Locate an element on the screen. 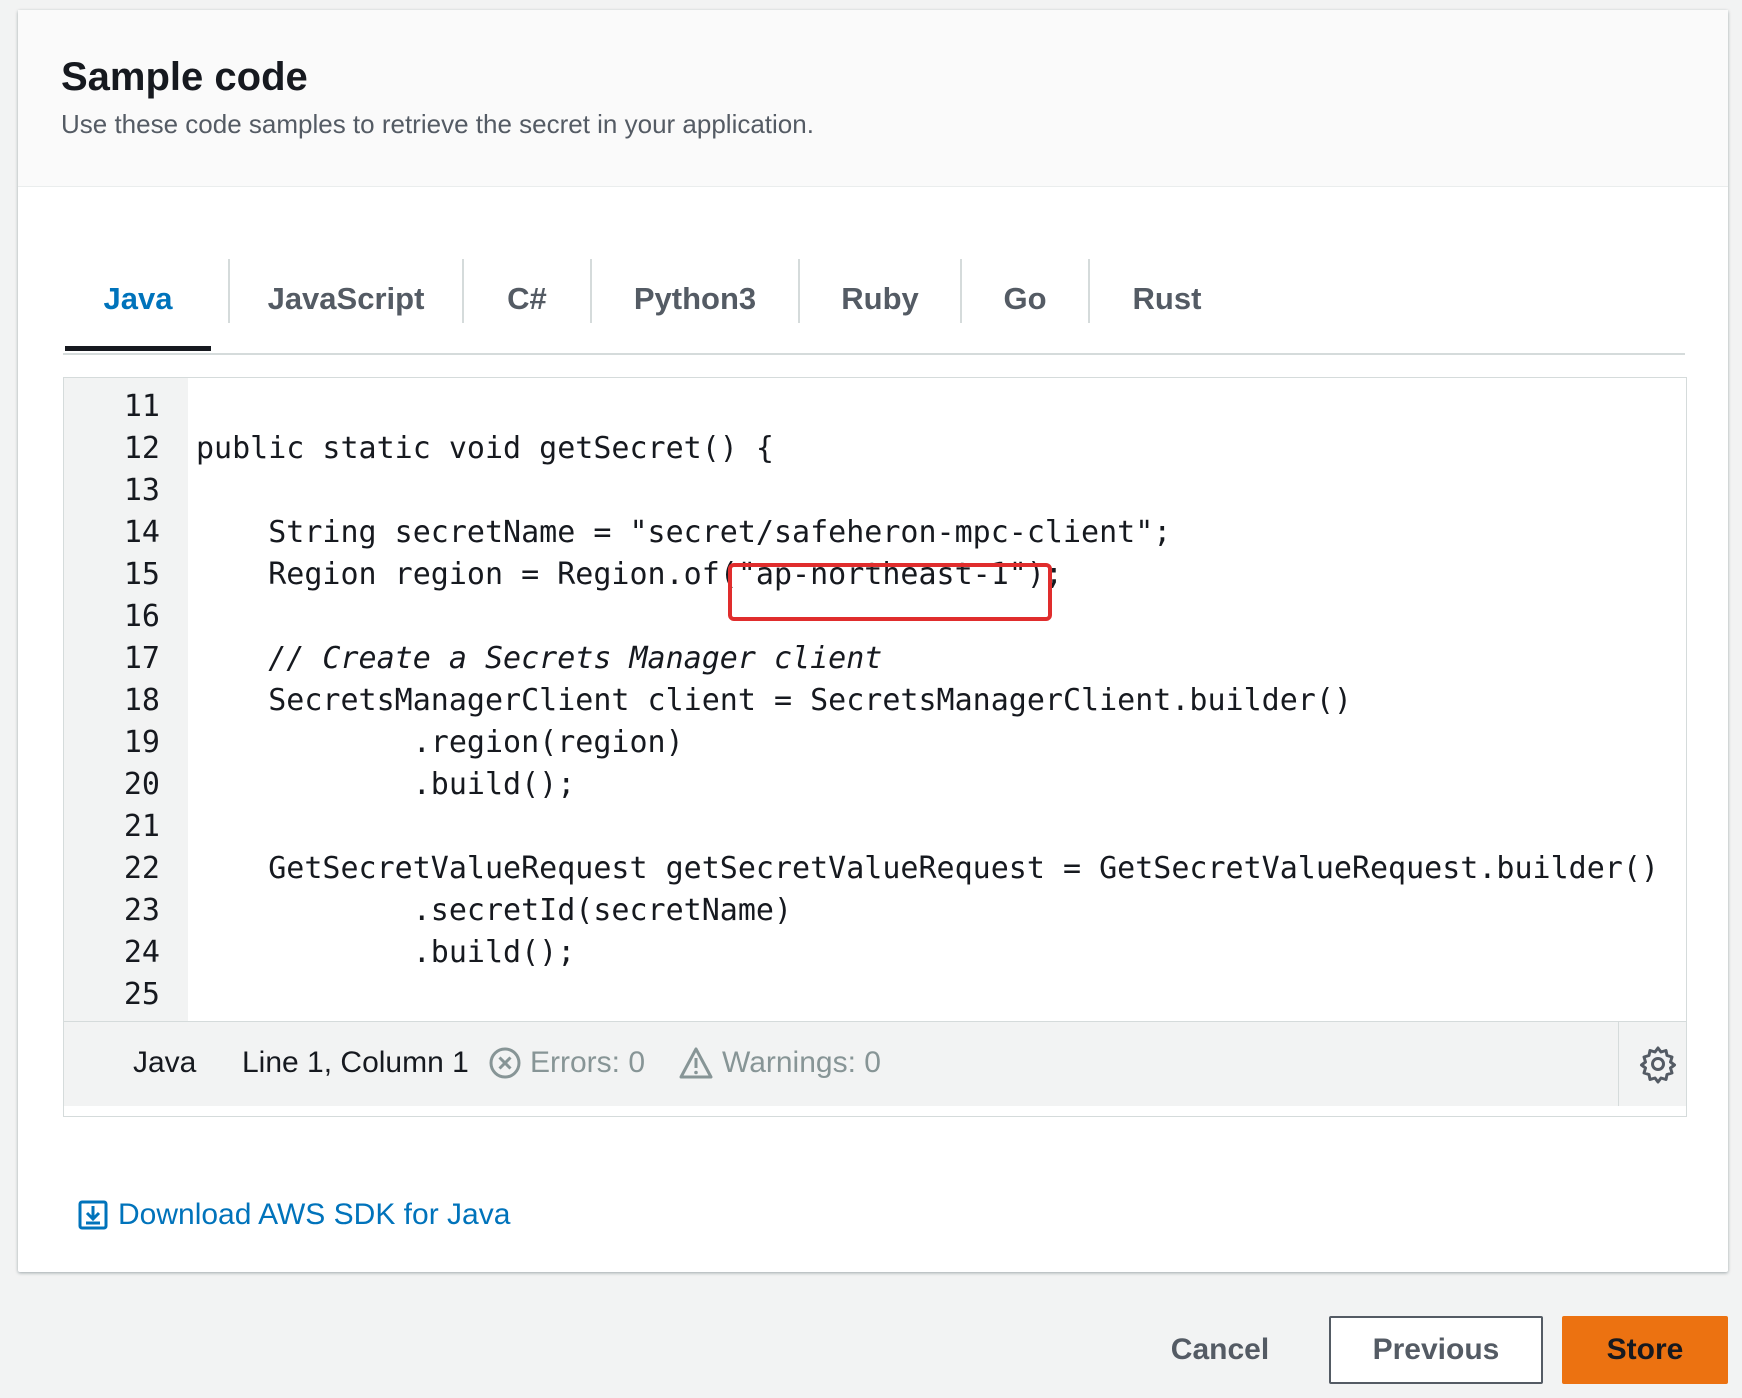 The image size is (1742, 1398). active-tab-indicator is located at coordinates (138, 348).